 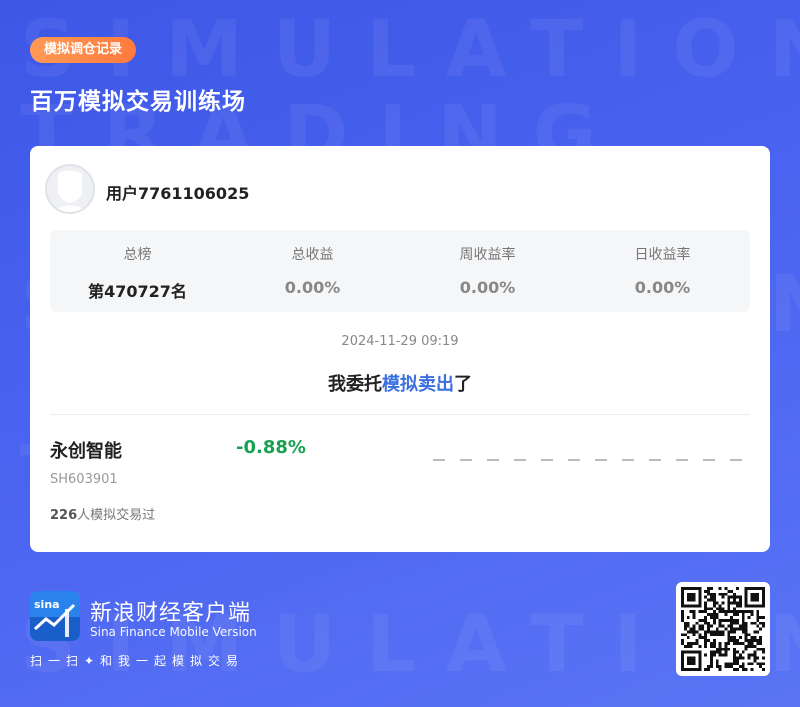 I want to click on traded-count: 226, so click(x=64, y=515).